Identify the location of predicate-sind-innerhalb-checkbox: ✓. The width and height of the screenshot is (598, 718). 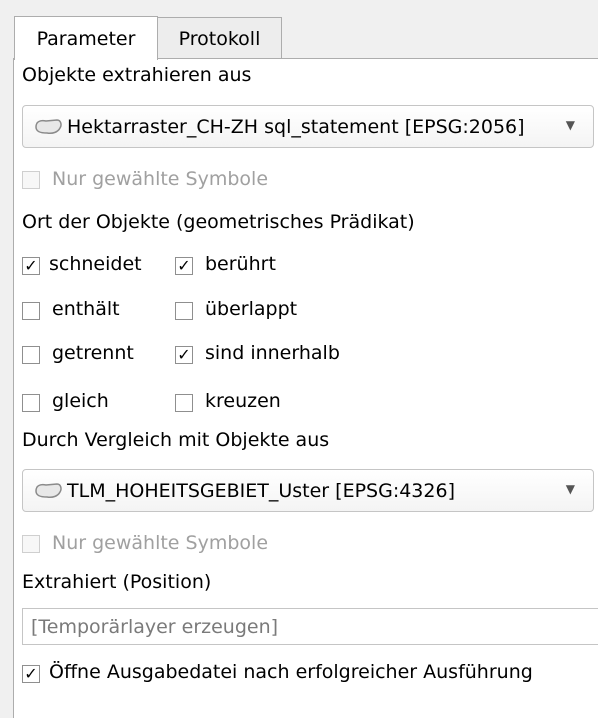
(184, 355).